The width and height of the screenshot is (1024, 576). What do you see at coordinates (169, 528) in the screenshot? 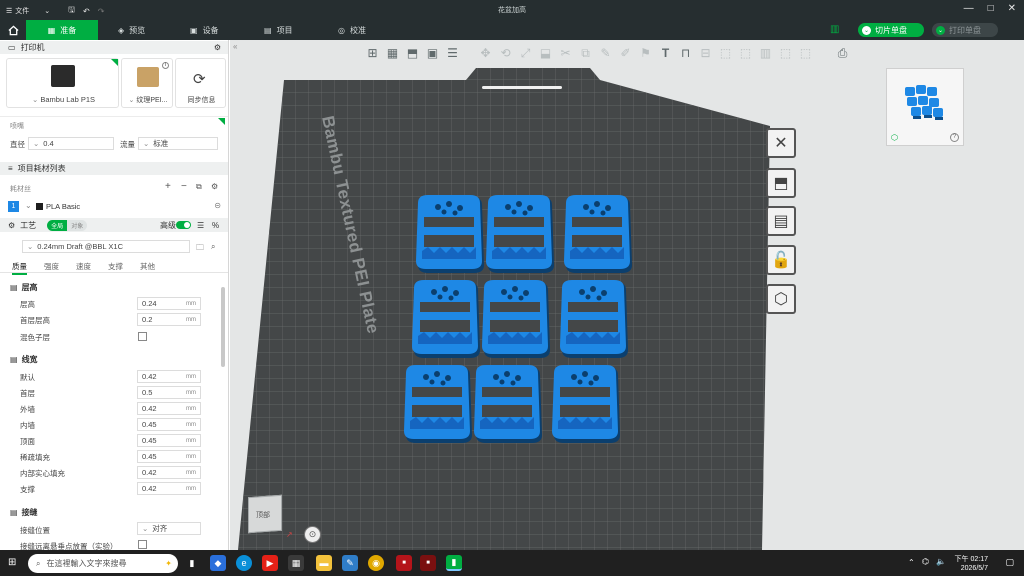
I see `seam-position-select: ⌄ 对齐` at bounding box center [169, 528].